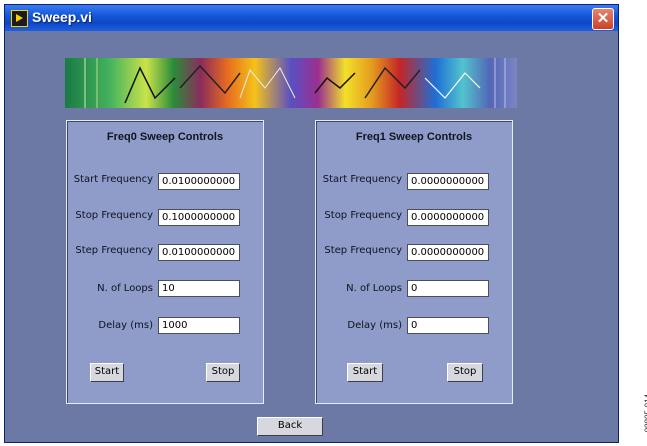 The width and height of the screenshot is (647, 446). I want to click on freq0-start-frequency-label: Start Frequency, so click(113, 179).